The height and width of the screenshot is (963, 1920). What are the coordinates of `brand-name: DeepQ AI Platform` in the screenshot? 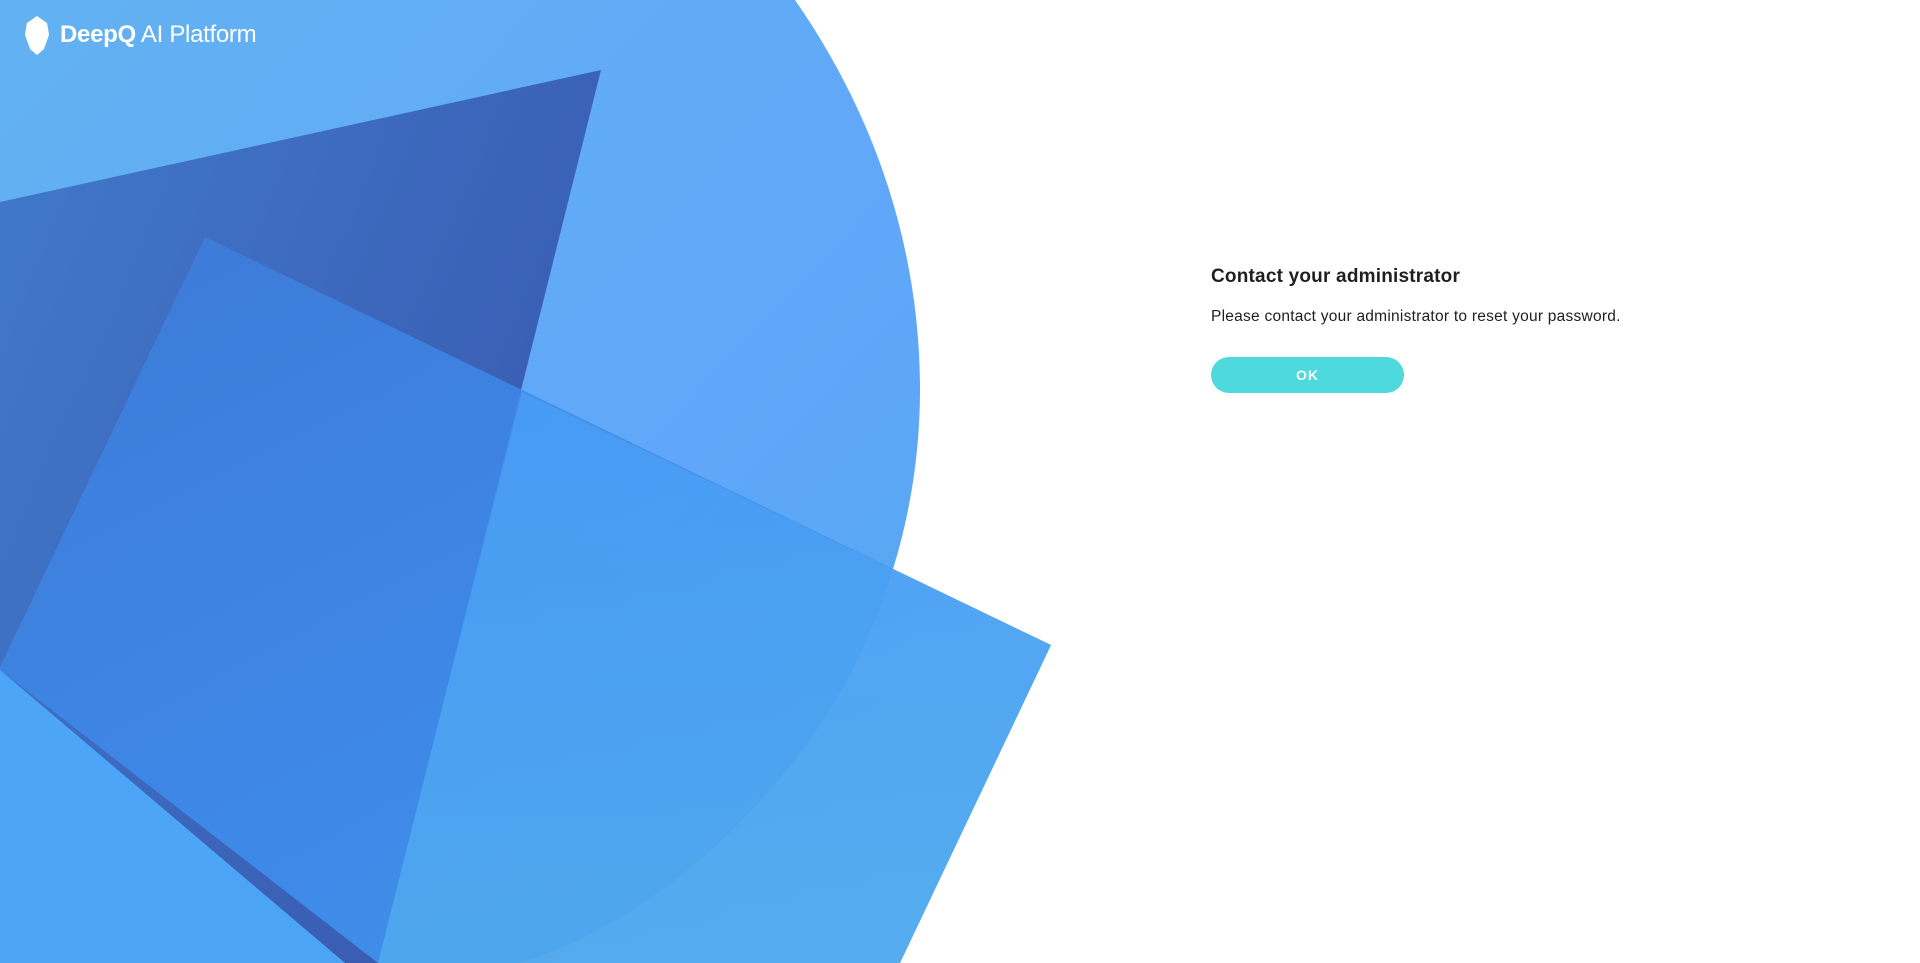 It's located at (158, 35).